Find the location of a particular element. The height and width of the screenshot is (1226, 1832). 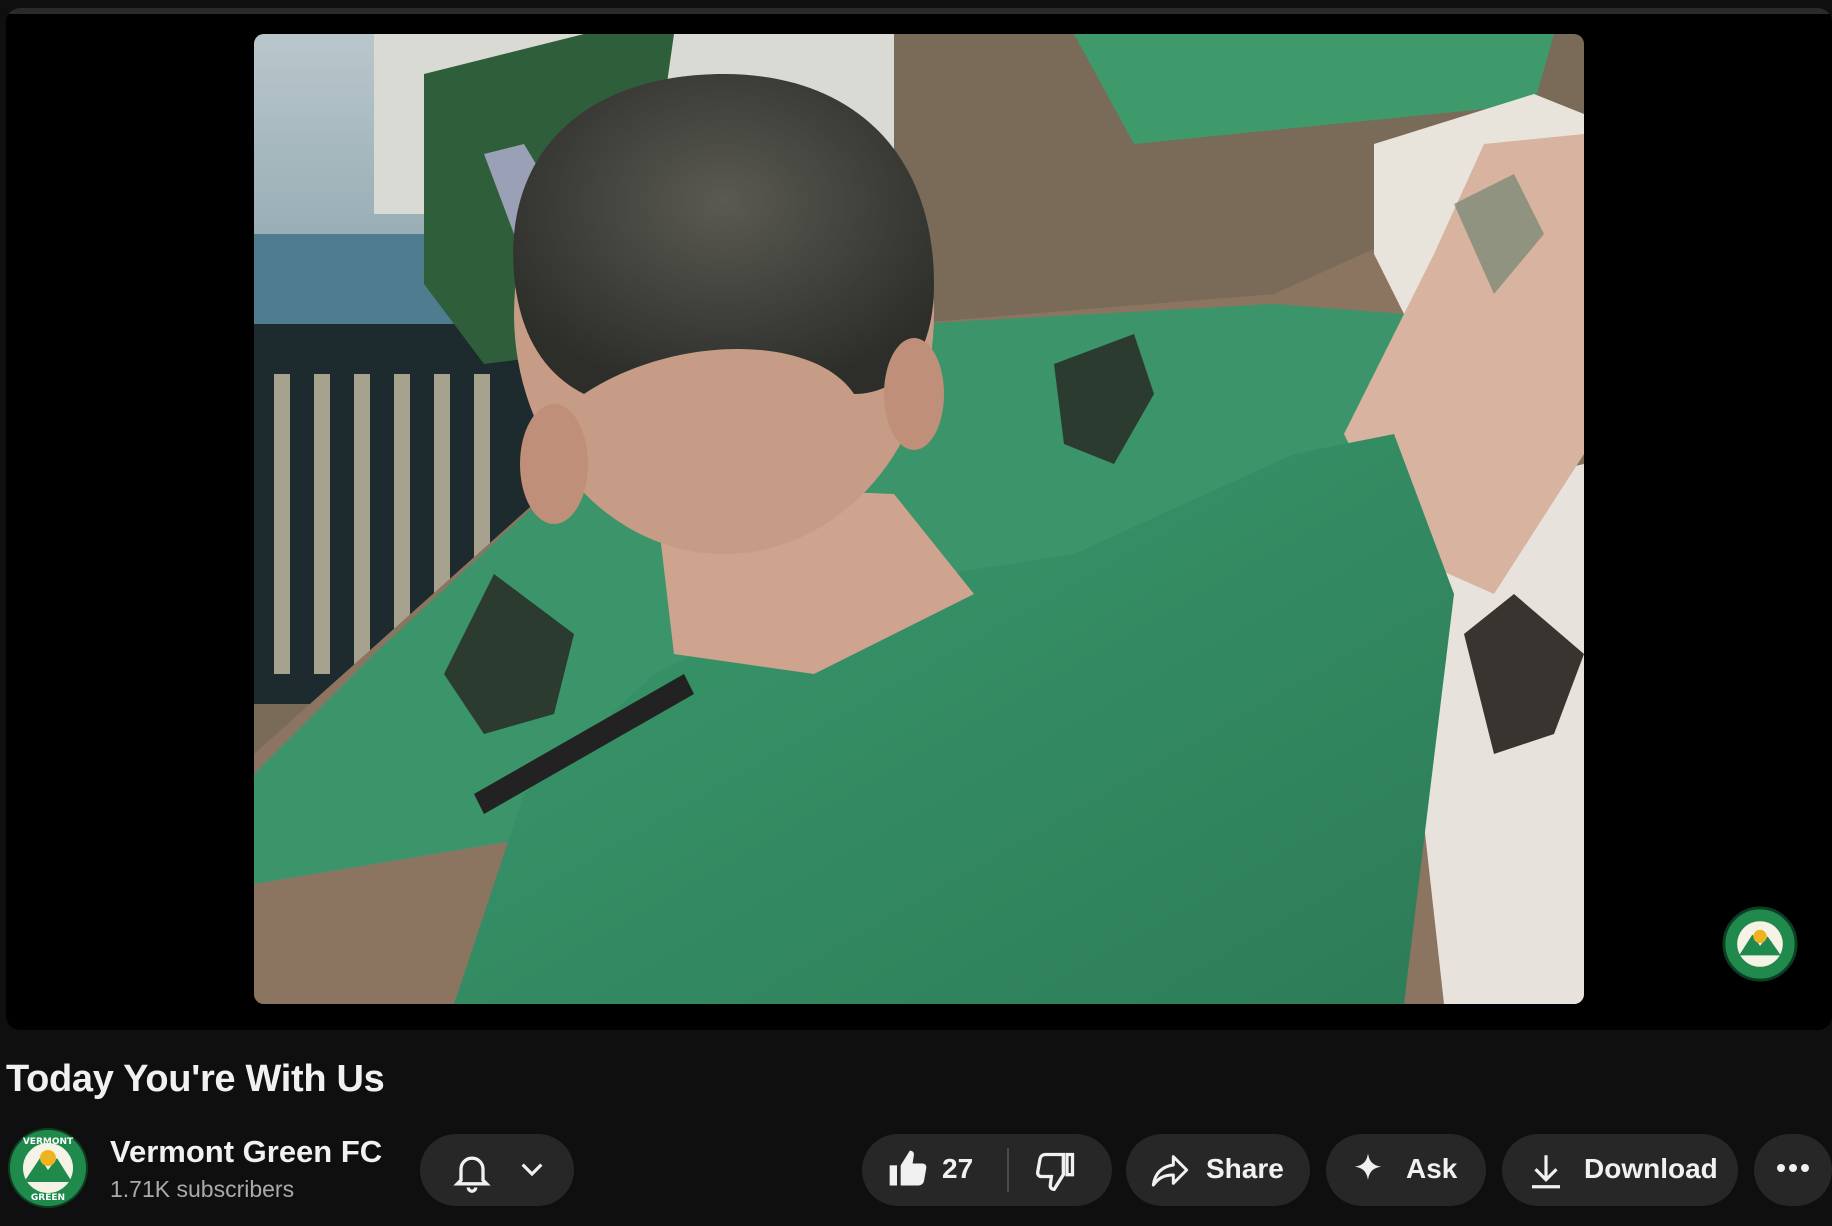

channel-watermark-logo is located at coordinates (1760, 944).